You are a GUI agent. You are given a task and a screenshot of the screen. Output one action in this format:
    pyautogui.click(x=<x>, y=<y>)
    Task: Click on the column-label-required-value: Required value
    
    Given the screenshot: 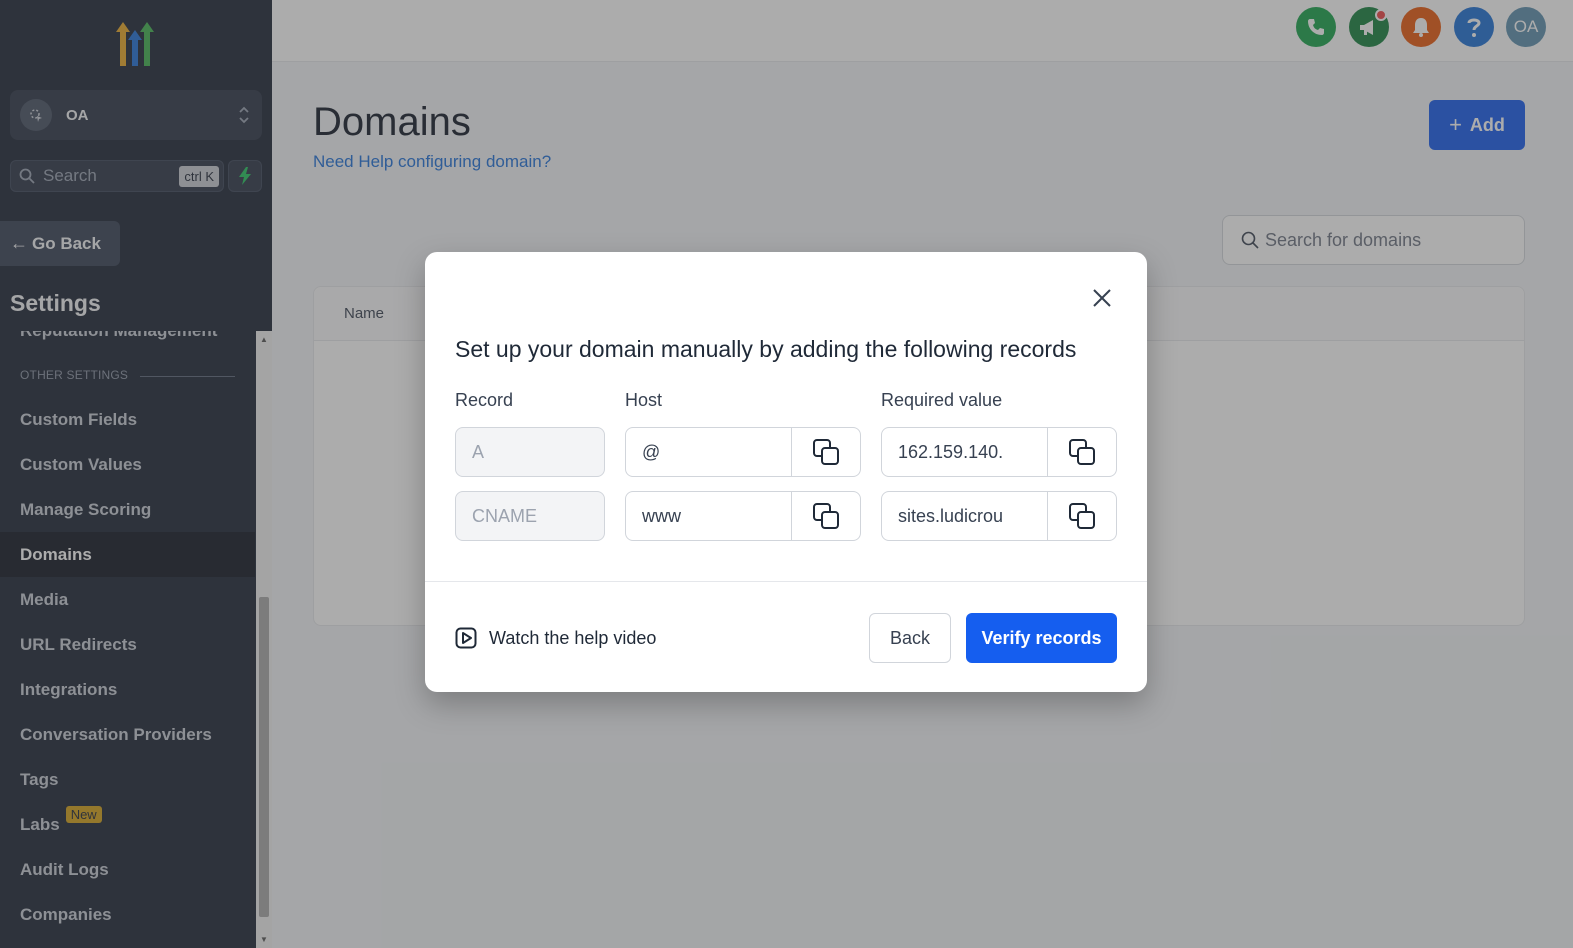 What is the action you would take?
    pyautogui.click(x=942, y=400)
    